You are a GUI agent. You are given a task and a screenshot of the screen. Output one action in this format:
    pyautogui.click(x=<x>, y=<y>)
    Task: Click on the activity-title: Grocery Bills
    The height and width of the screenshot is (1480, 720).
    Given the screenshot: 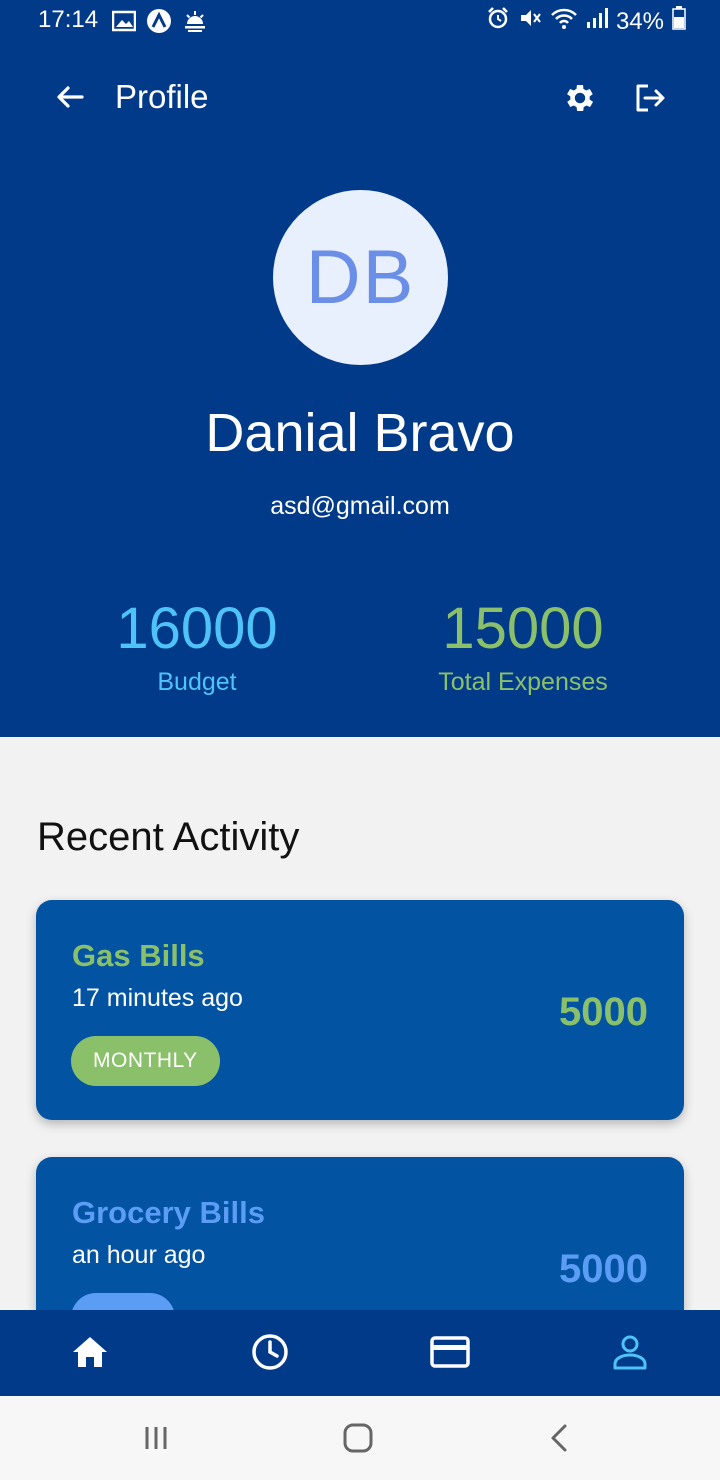 What is the action you would take?
    pyautogui.click(x=168, y=1212)
    